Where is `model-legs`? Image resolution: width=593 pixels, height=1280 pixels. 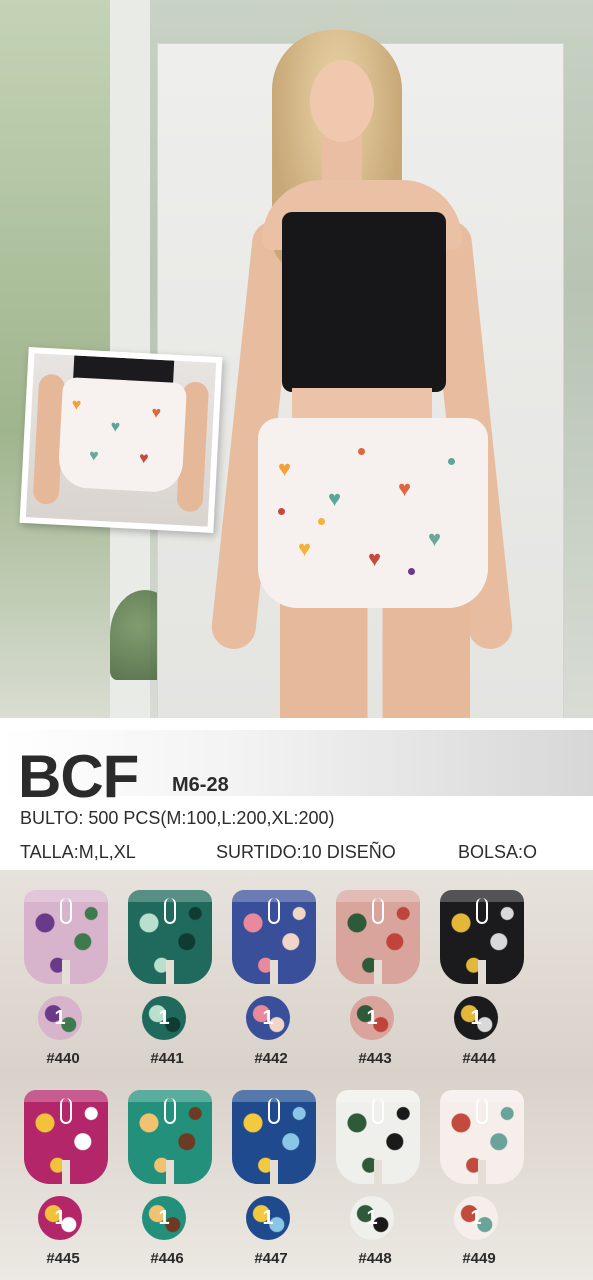
model-legs is located at coordinates (375, 659).